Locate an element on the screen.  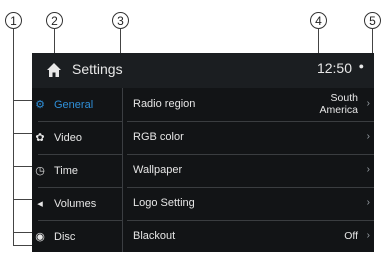
leader-tick-1d is located at coordinates (23, 199).